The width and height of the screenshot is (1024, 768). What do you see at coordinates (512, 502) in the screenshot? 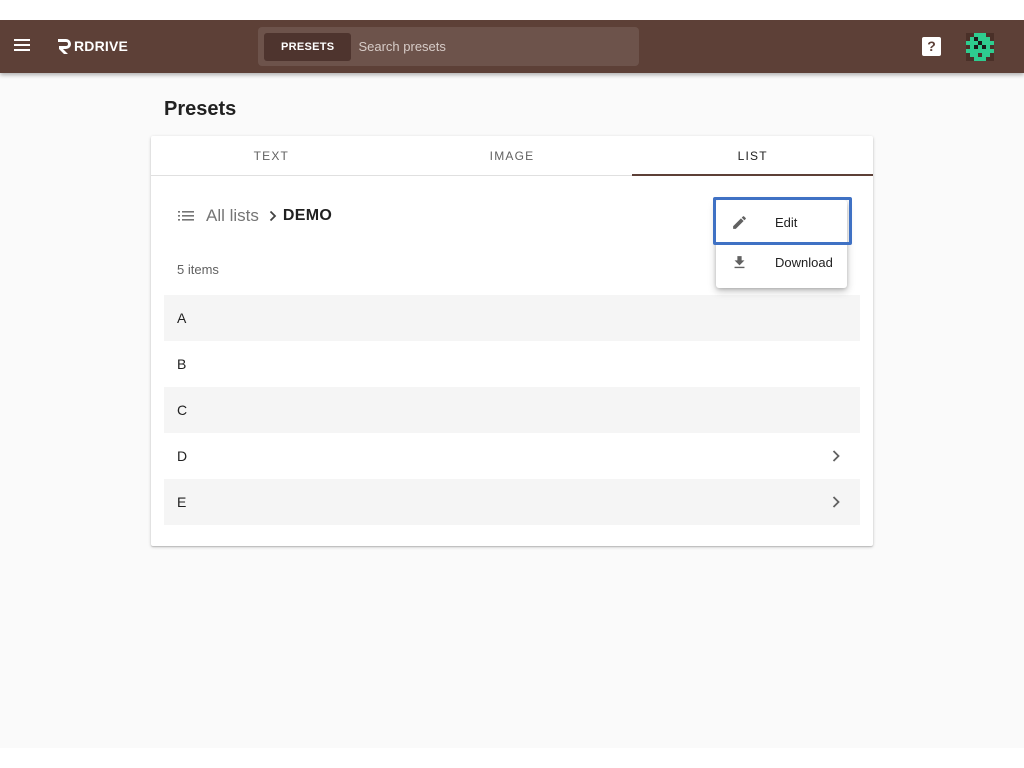
I see `list-item: E` at bounding box center [512, 502].